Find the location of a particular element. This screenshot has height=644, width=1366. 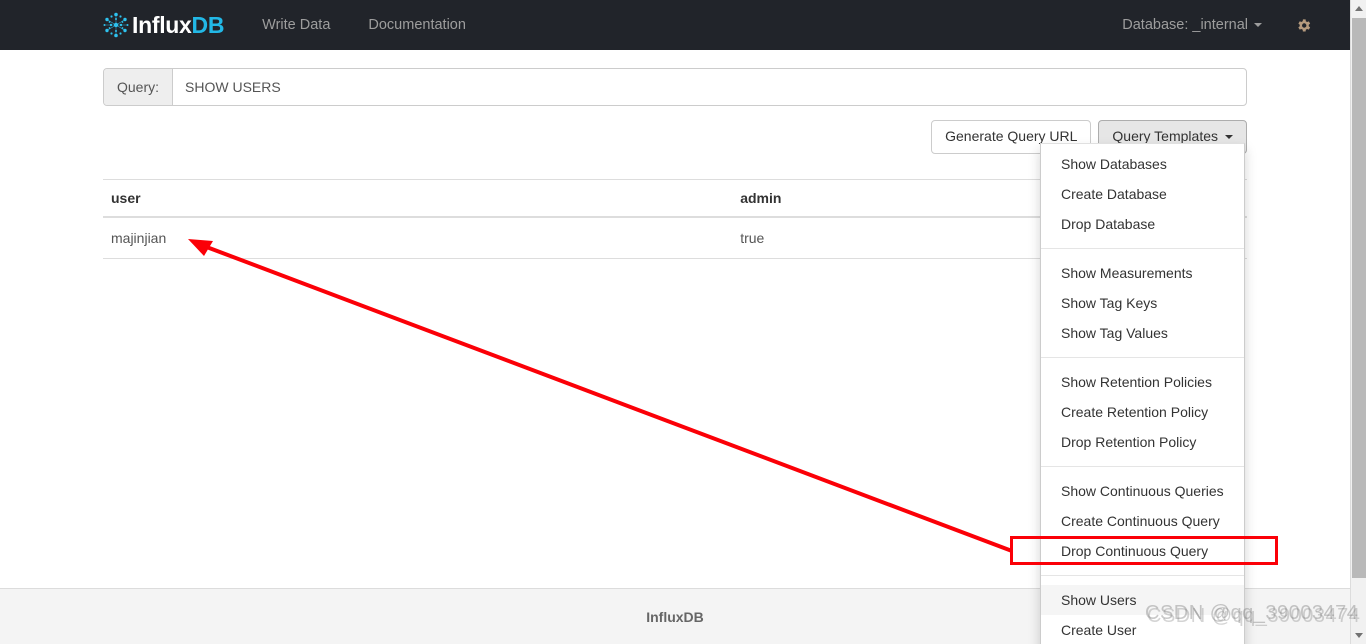

scrollbar-down-arrow is located at coordinates (1358, 635).